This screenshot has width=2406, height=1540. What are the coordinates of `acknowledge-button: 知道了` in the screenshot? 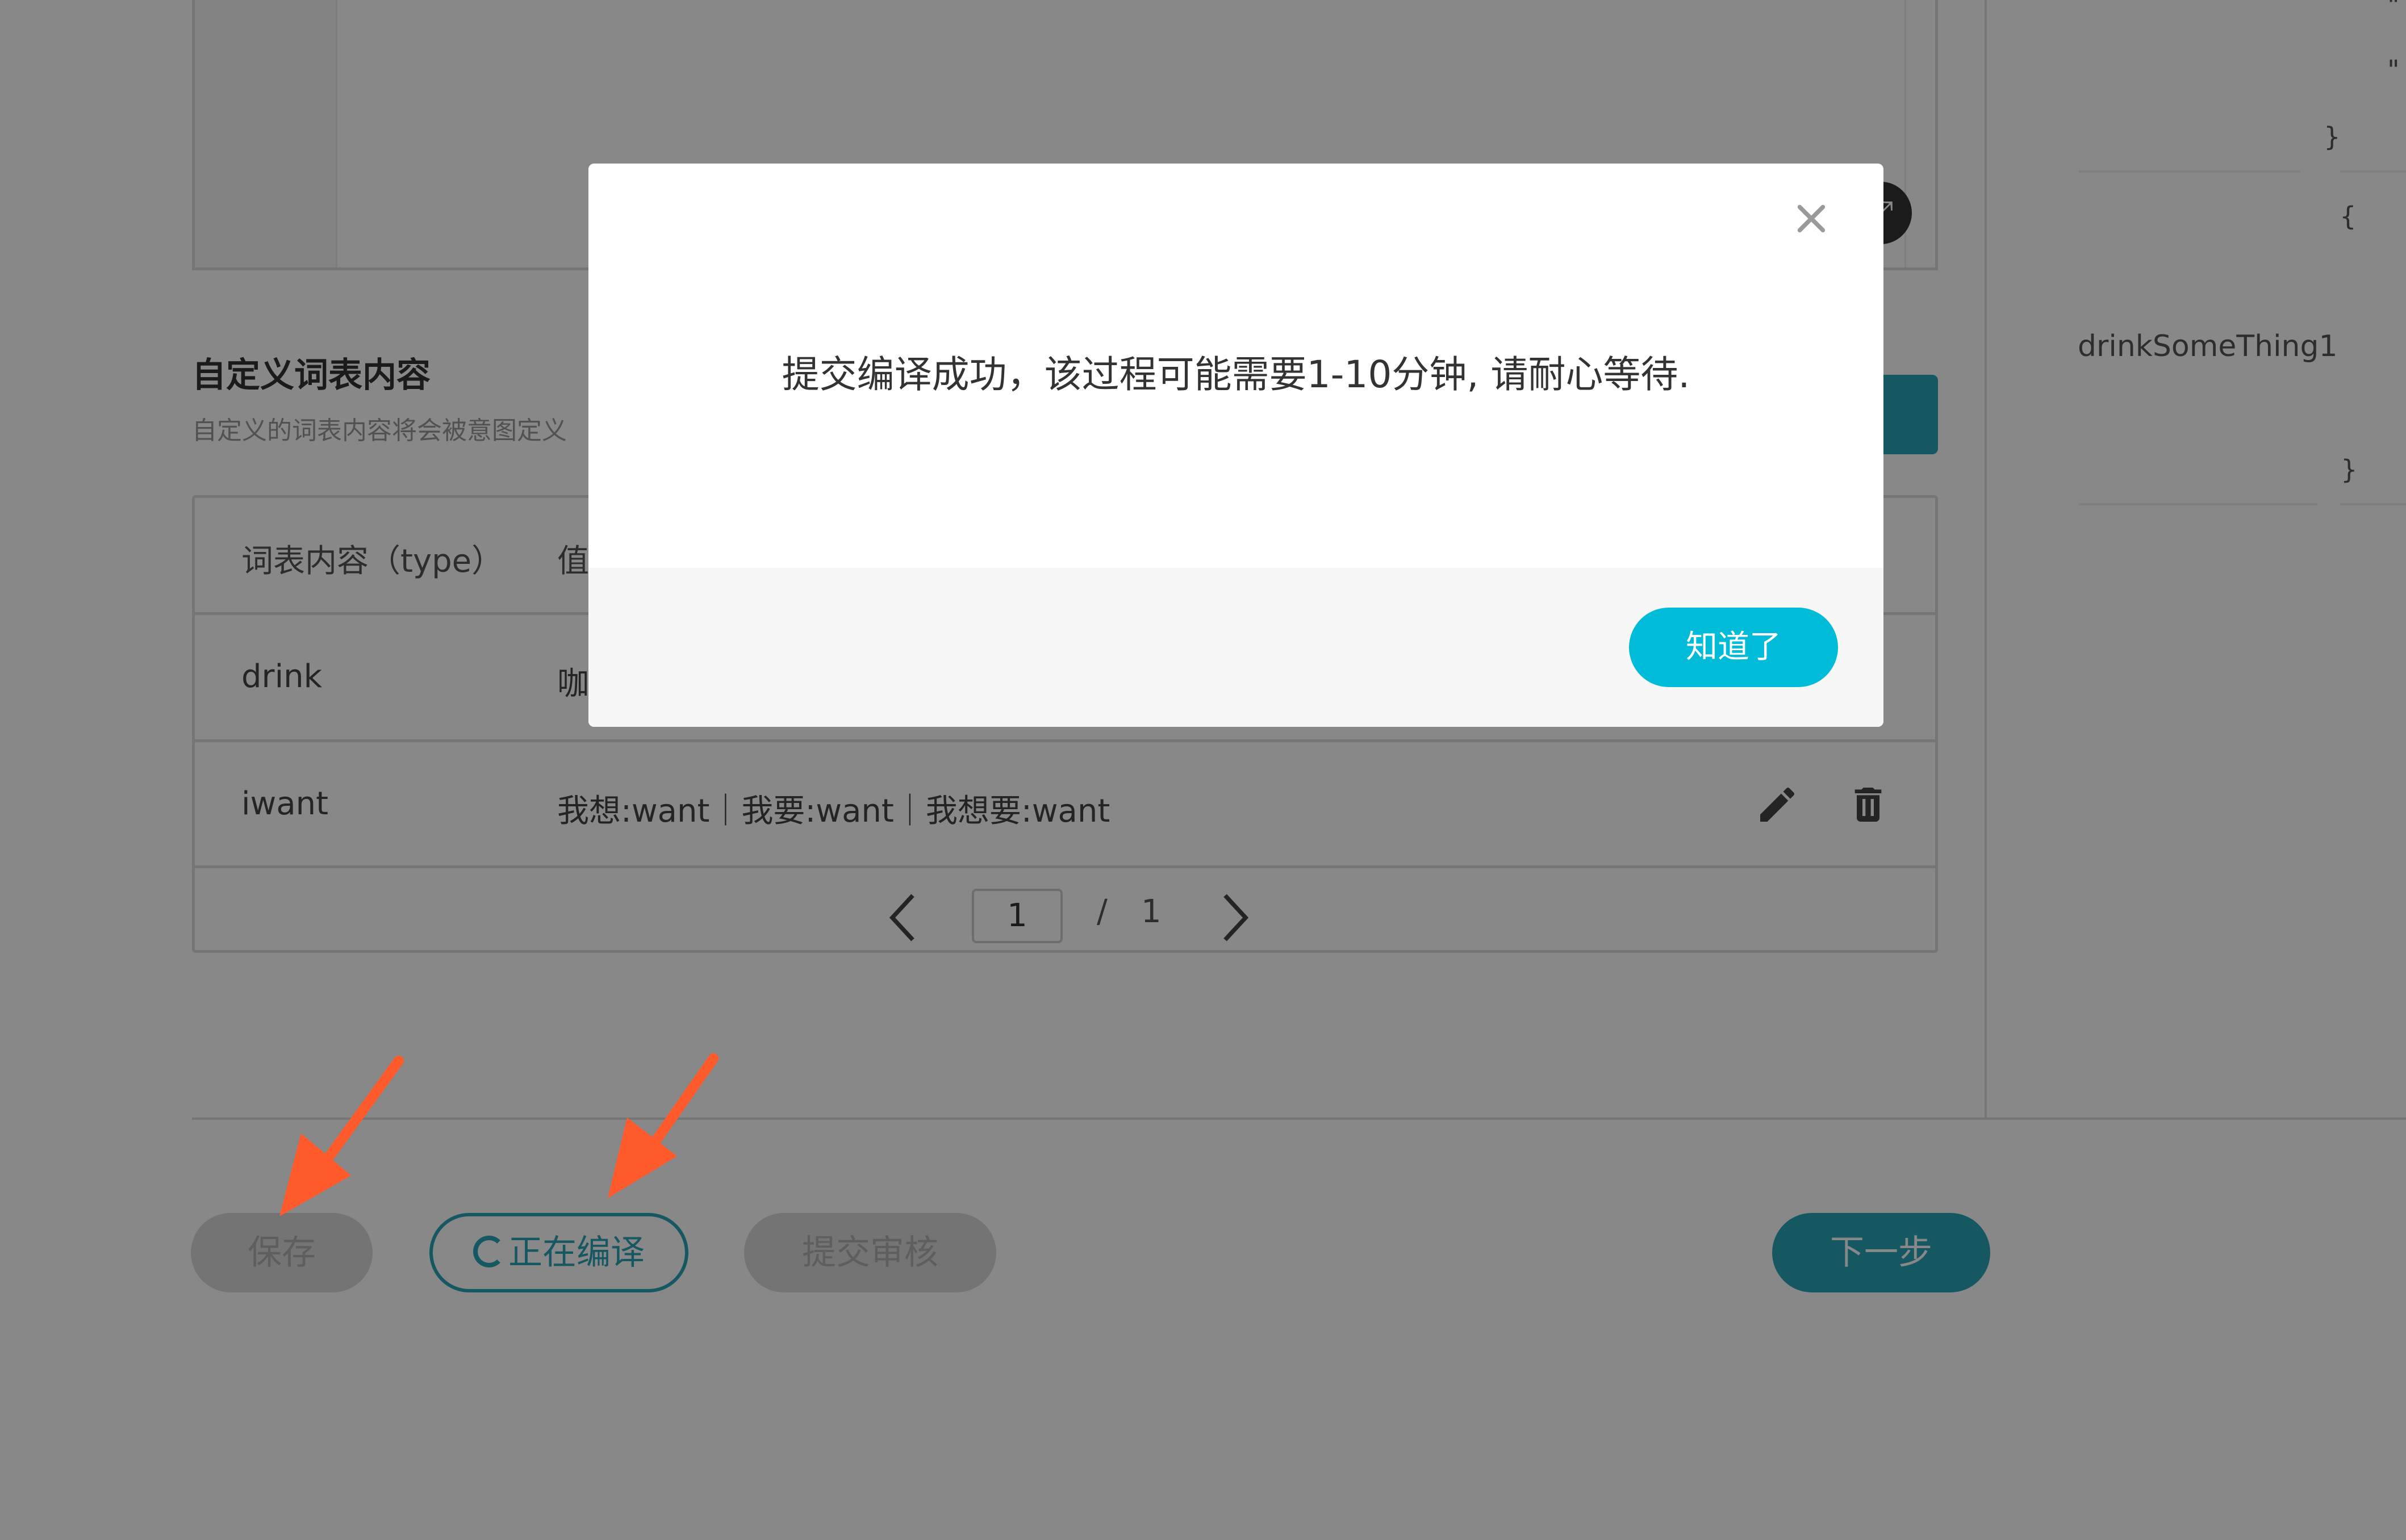 It's located at (1733, 647).